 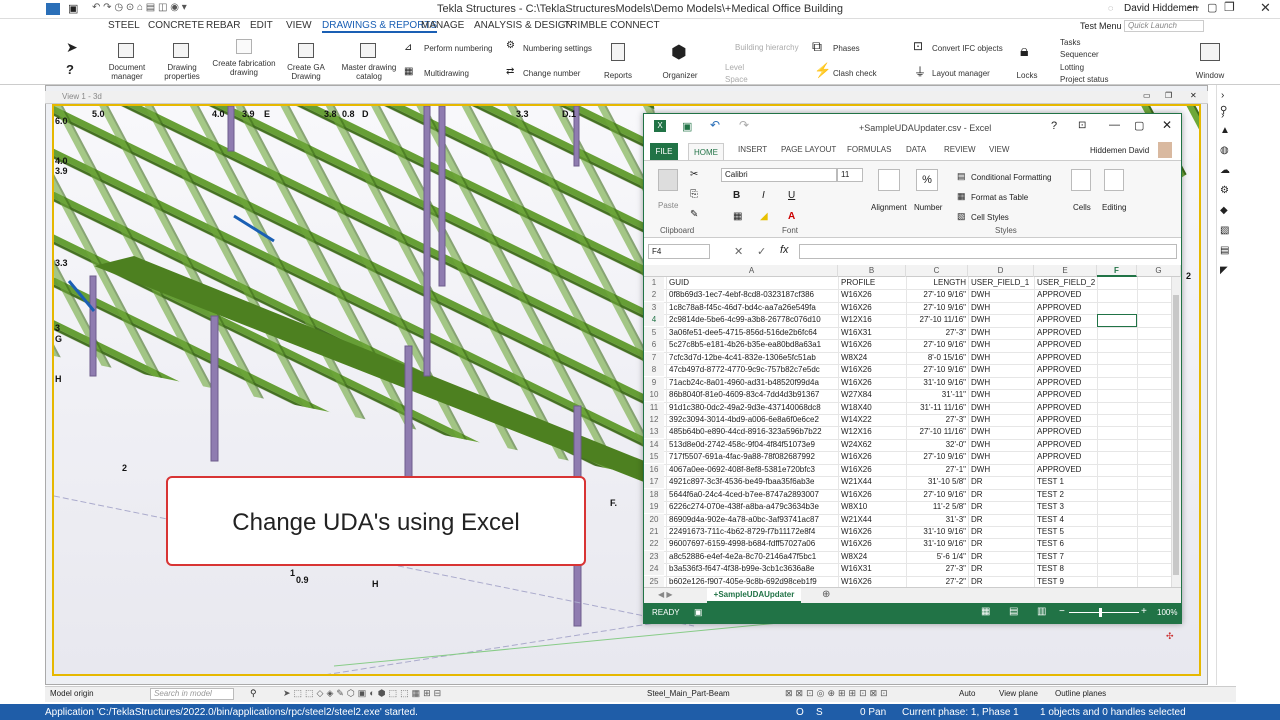 What do you see at coordinates (1001, 283) in the screenshot?
I see `table-cell: USER_FIELD_1` at bounding box center [1001, 283].